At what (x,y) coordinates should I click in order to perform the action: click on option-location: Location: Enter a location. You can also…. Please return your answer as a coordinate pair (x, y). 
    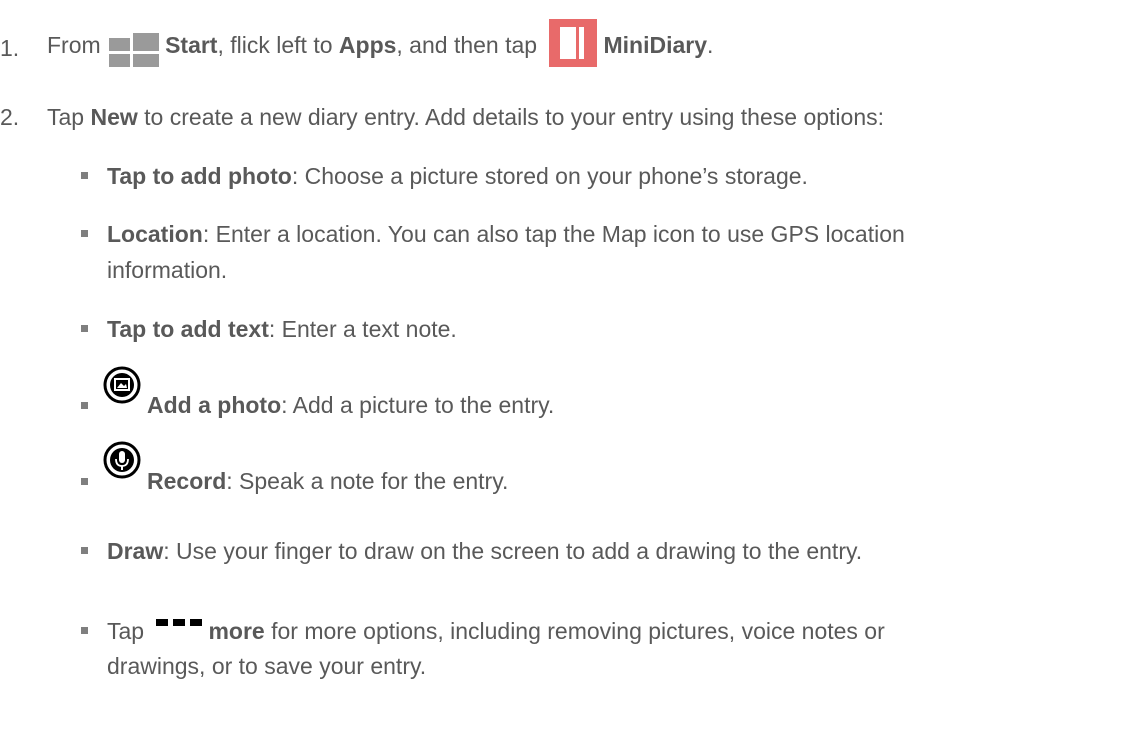
    Looking at the image, I should click on (506, 234).